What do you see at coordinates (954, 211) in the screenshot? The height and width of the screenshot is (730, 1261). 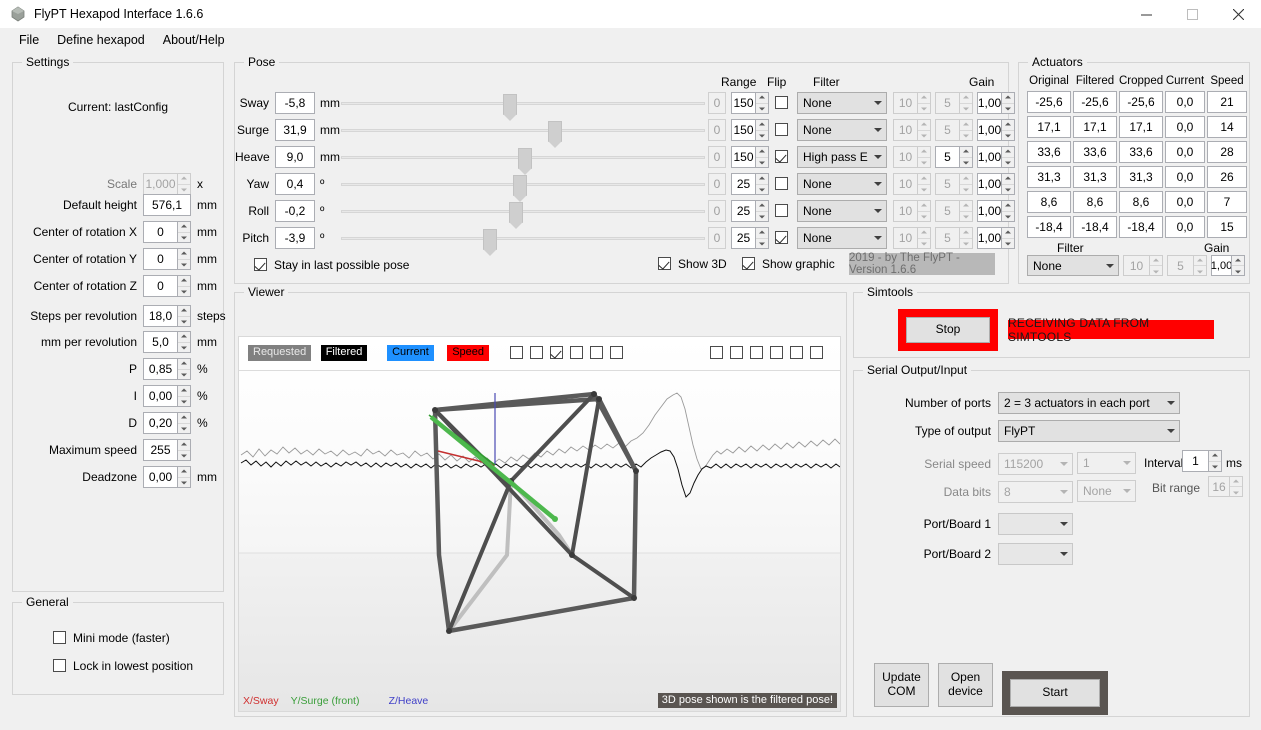 I see `pose-param2-4: 5` at bounding box center [954, 211].